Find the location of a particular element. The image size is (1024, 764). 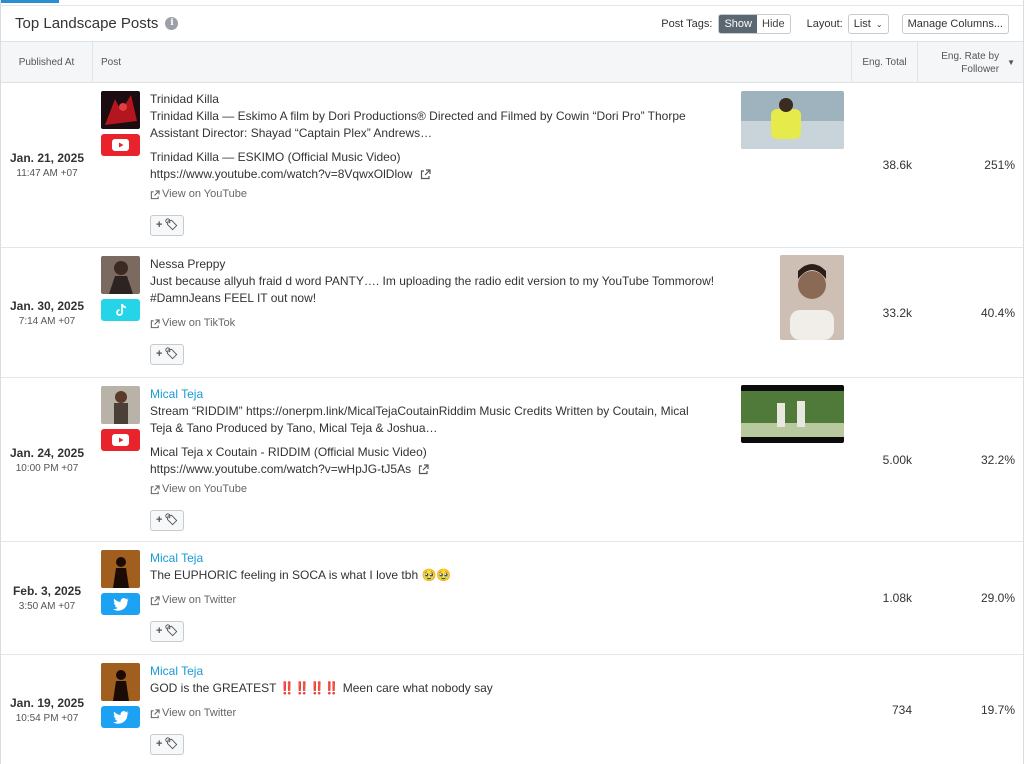

eng-rate-cell: 40.4% is located at coordinates (997, 312).